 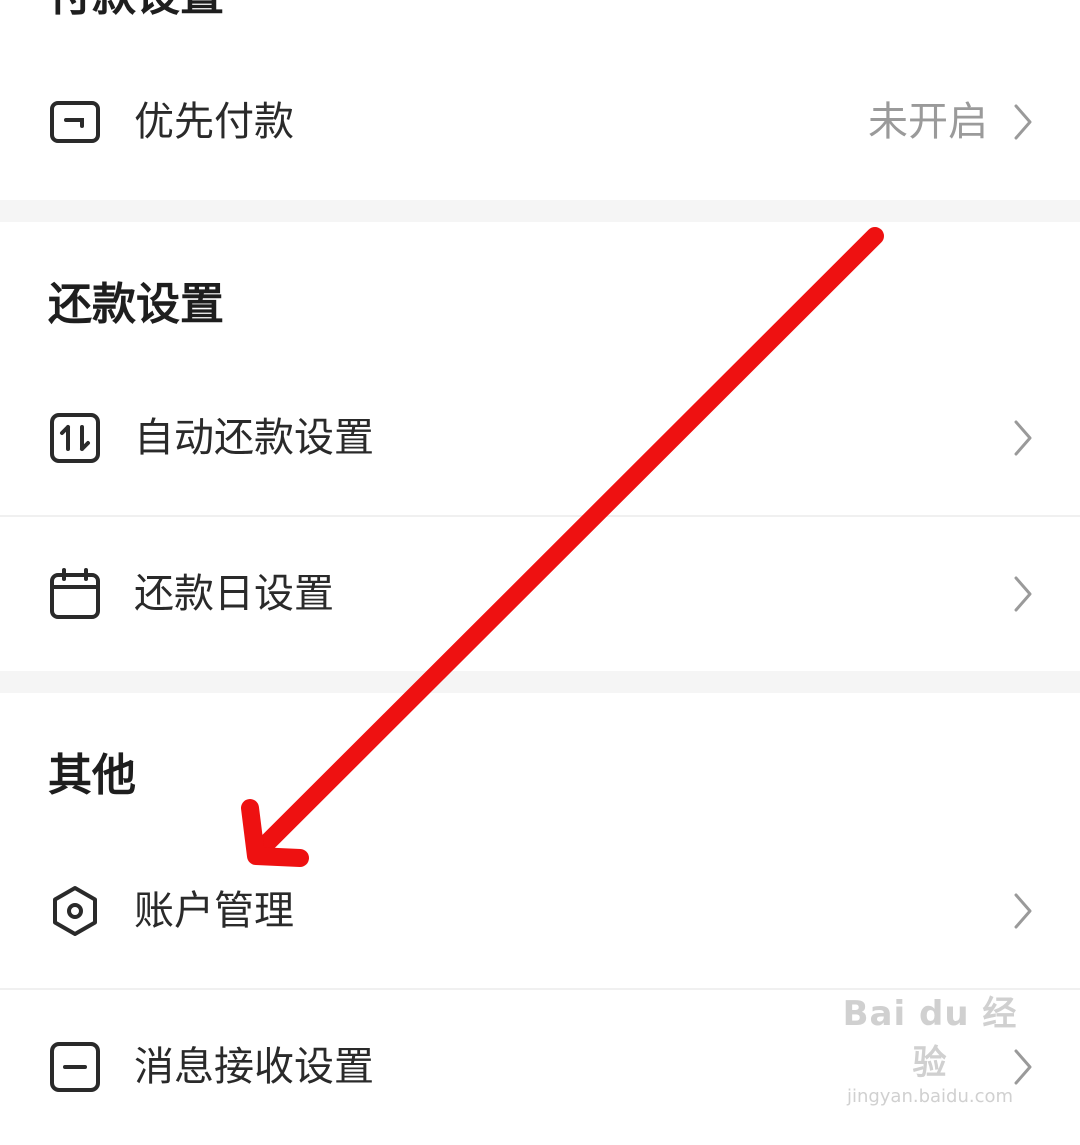 What do you see at coordinates (136, 9) in the screenshot?
I see `section-title-payment: 付款设置` at bounding box center [136, 9].